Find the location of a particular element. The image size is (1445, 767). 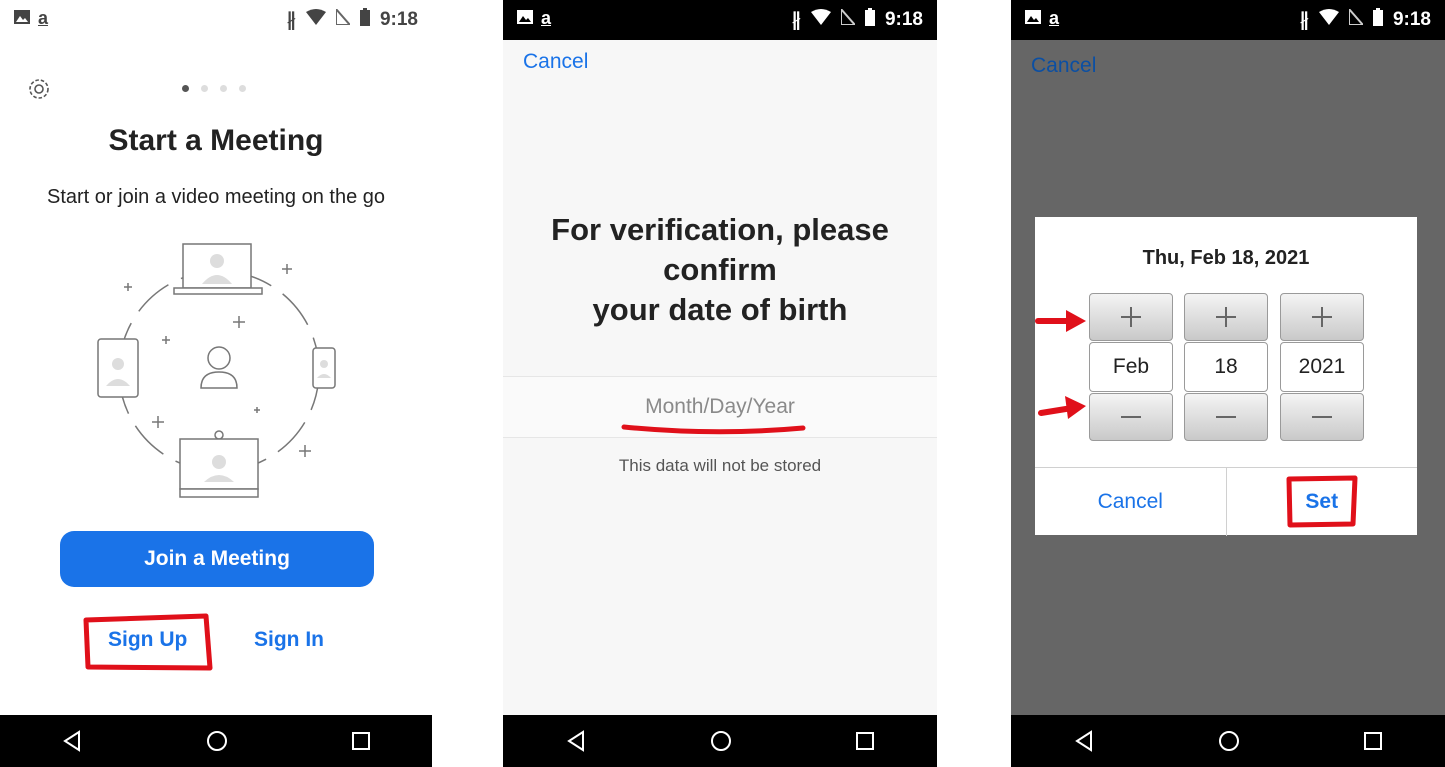

settings-gear-icon is located at coordinates (39, 91).